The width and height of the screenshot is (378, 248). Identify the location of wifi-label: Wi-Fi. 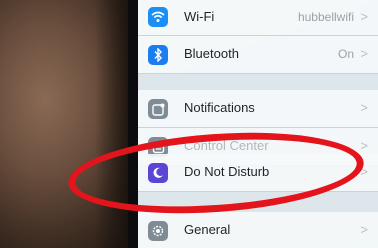
(199, 16).